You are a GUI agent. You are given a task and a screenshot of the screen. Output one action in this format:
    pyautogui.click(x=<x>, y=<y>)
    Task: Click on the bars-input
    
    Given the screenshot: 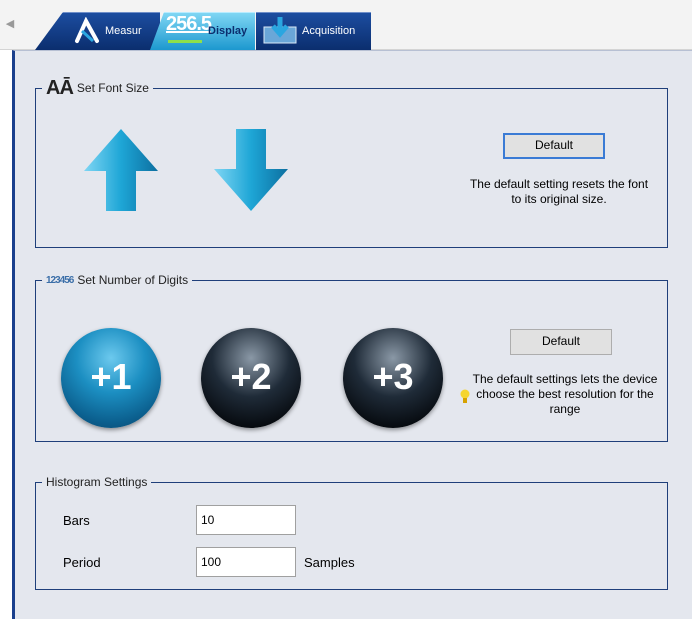 What is the action you would take?
    pyautogui.click(x=246, y=520)
    